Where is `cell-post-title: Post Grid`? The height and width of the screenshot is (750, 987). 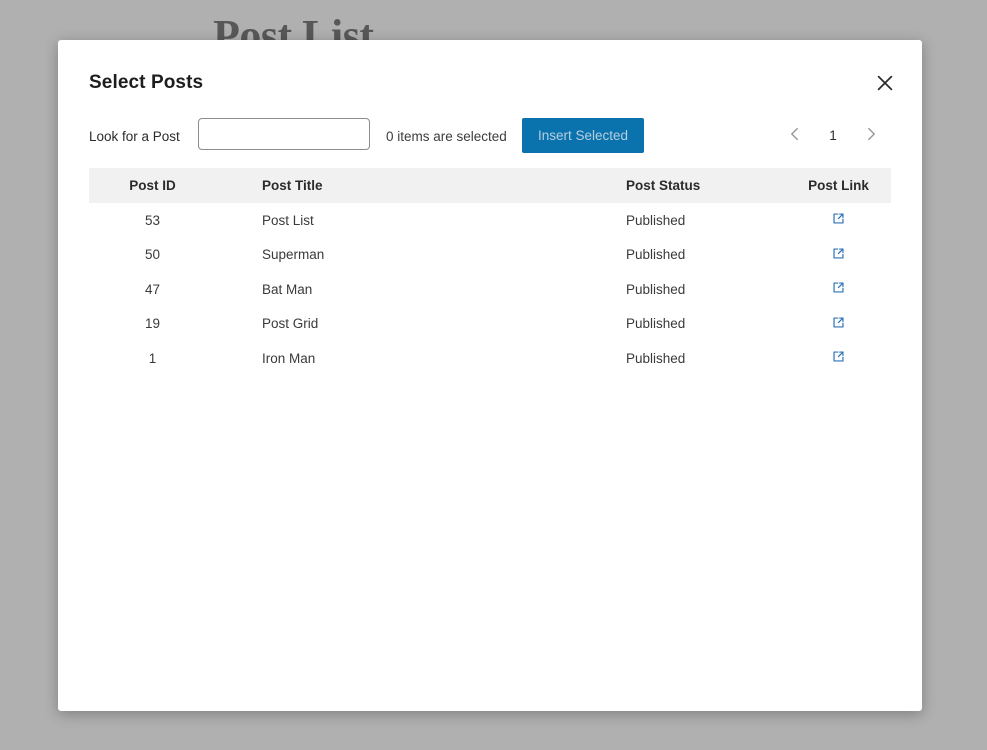 cell-post-title: Post Grid is located at coordinates (290, 324).